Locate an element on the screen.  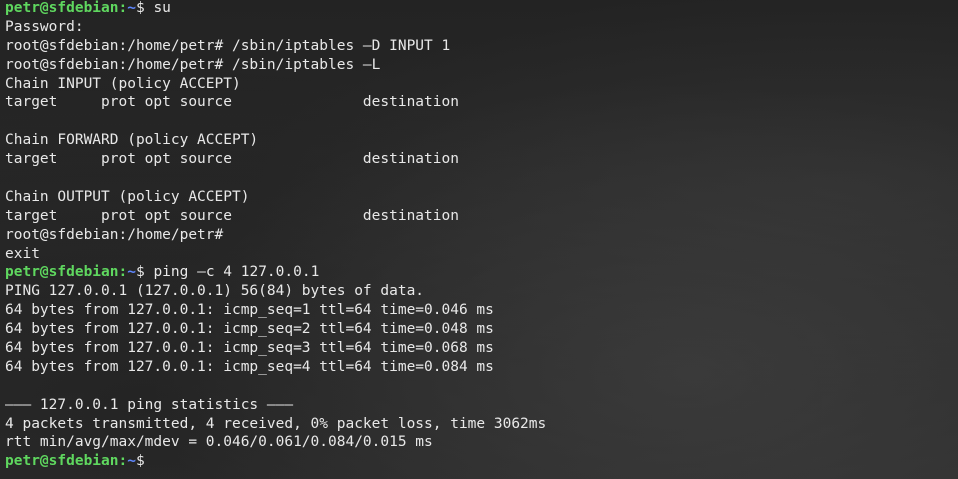
prompt-line: petr@sfdebian:~$ ping –c 4 127.0.0.1 is located at coordinates (275, 272).